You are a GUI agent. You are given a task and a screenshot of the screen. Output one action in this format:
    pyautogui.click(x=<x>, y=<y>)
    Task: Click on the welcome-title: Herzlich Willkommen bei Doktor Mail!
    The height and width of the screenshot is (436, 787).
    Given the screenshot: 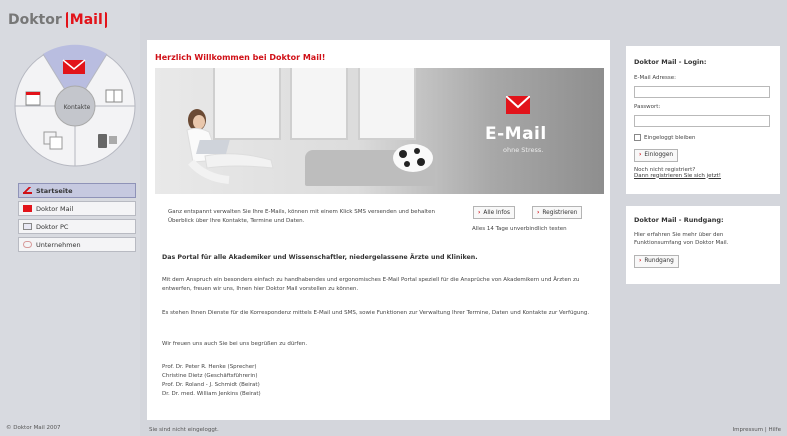 What is the action you would take?
    pyautogui.click(x=240, y=57)
    